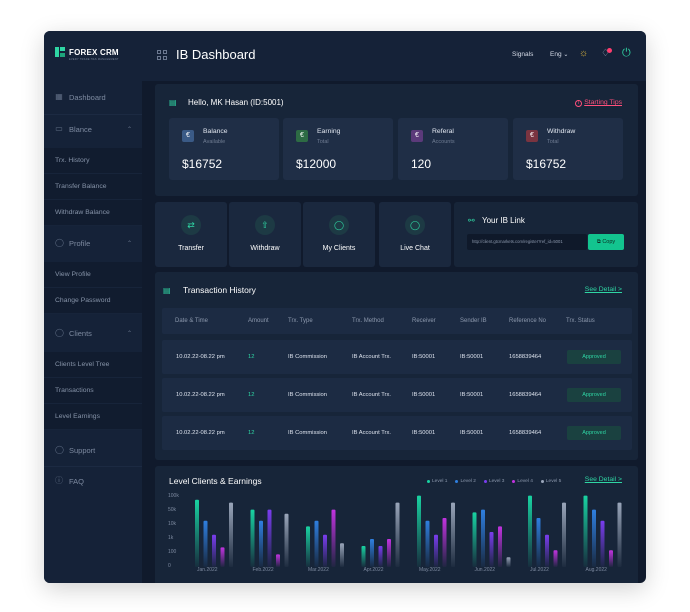 This screenshot has width=690, height=612. Describe the element at coordinates (93, 481) in the screenshot. I see `sidebar-item-faq: ⓘ FAQ` at that location.